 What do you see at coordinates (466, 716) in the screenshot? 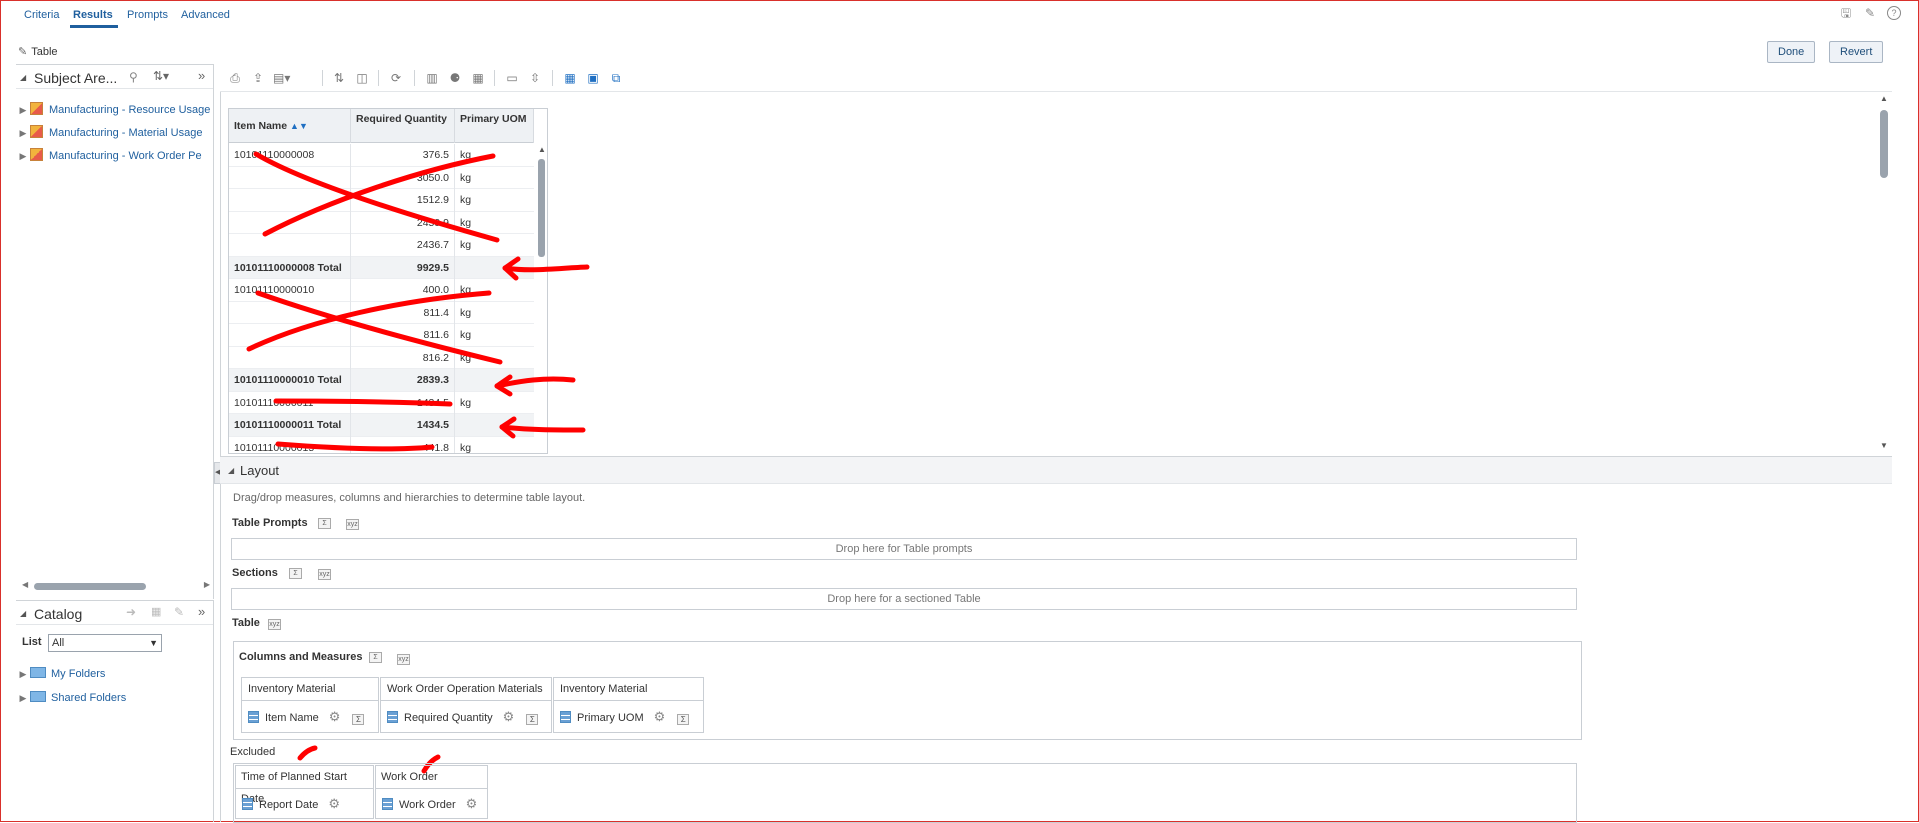
I see `column-cell: Required Quantity ⚙ Σ` at bounding box center [466, 716].